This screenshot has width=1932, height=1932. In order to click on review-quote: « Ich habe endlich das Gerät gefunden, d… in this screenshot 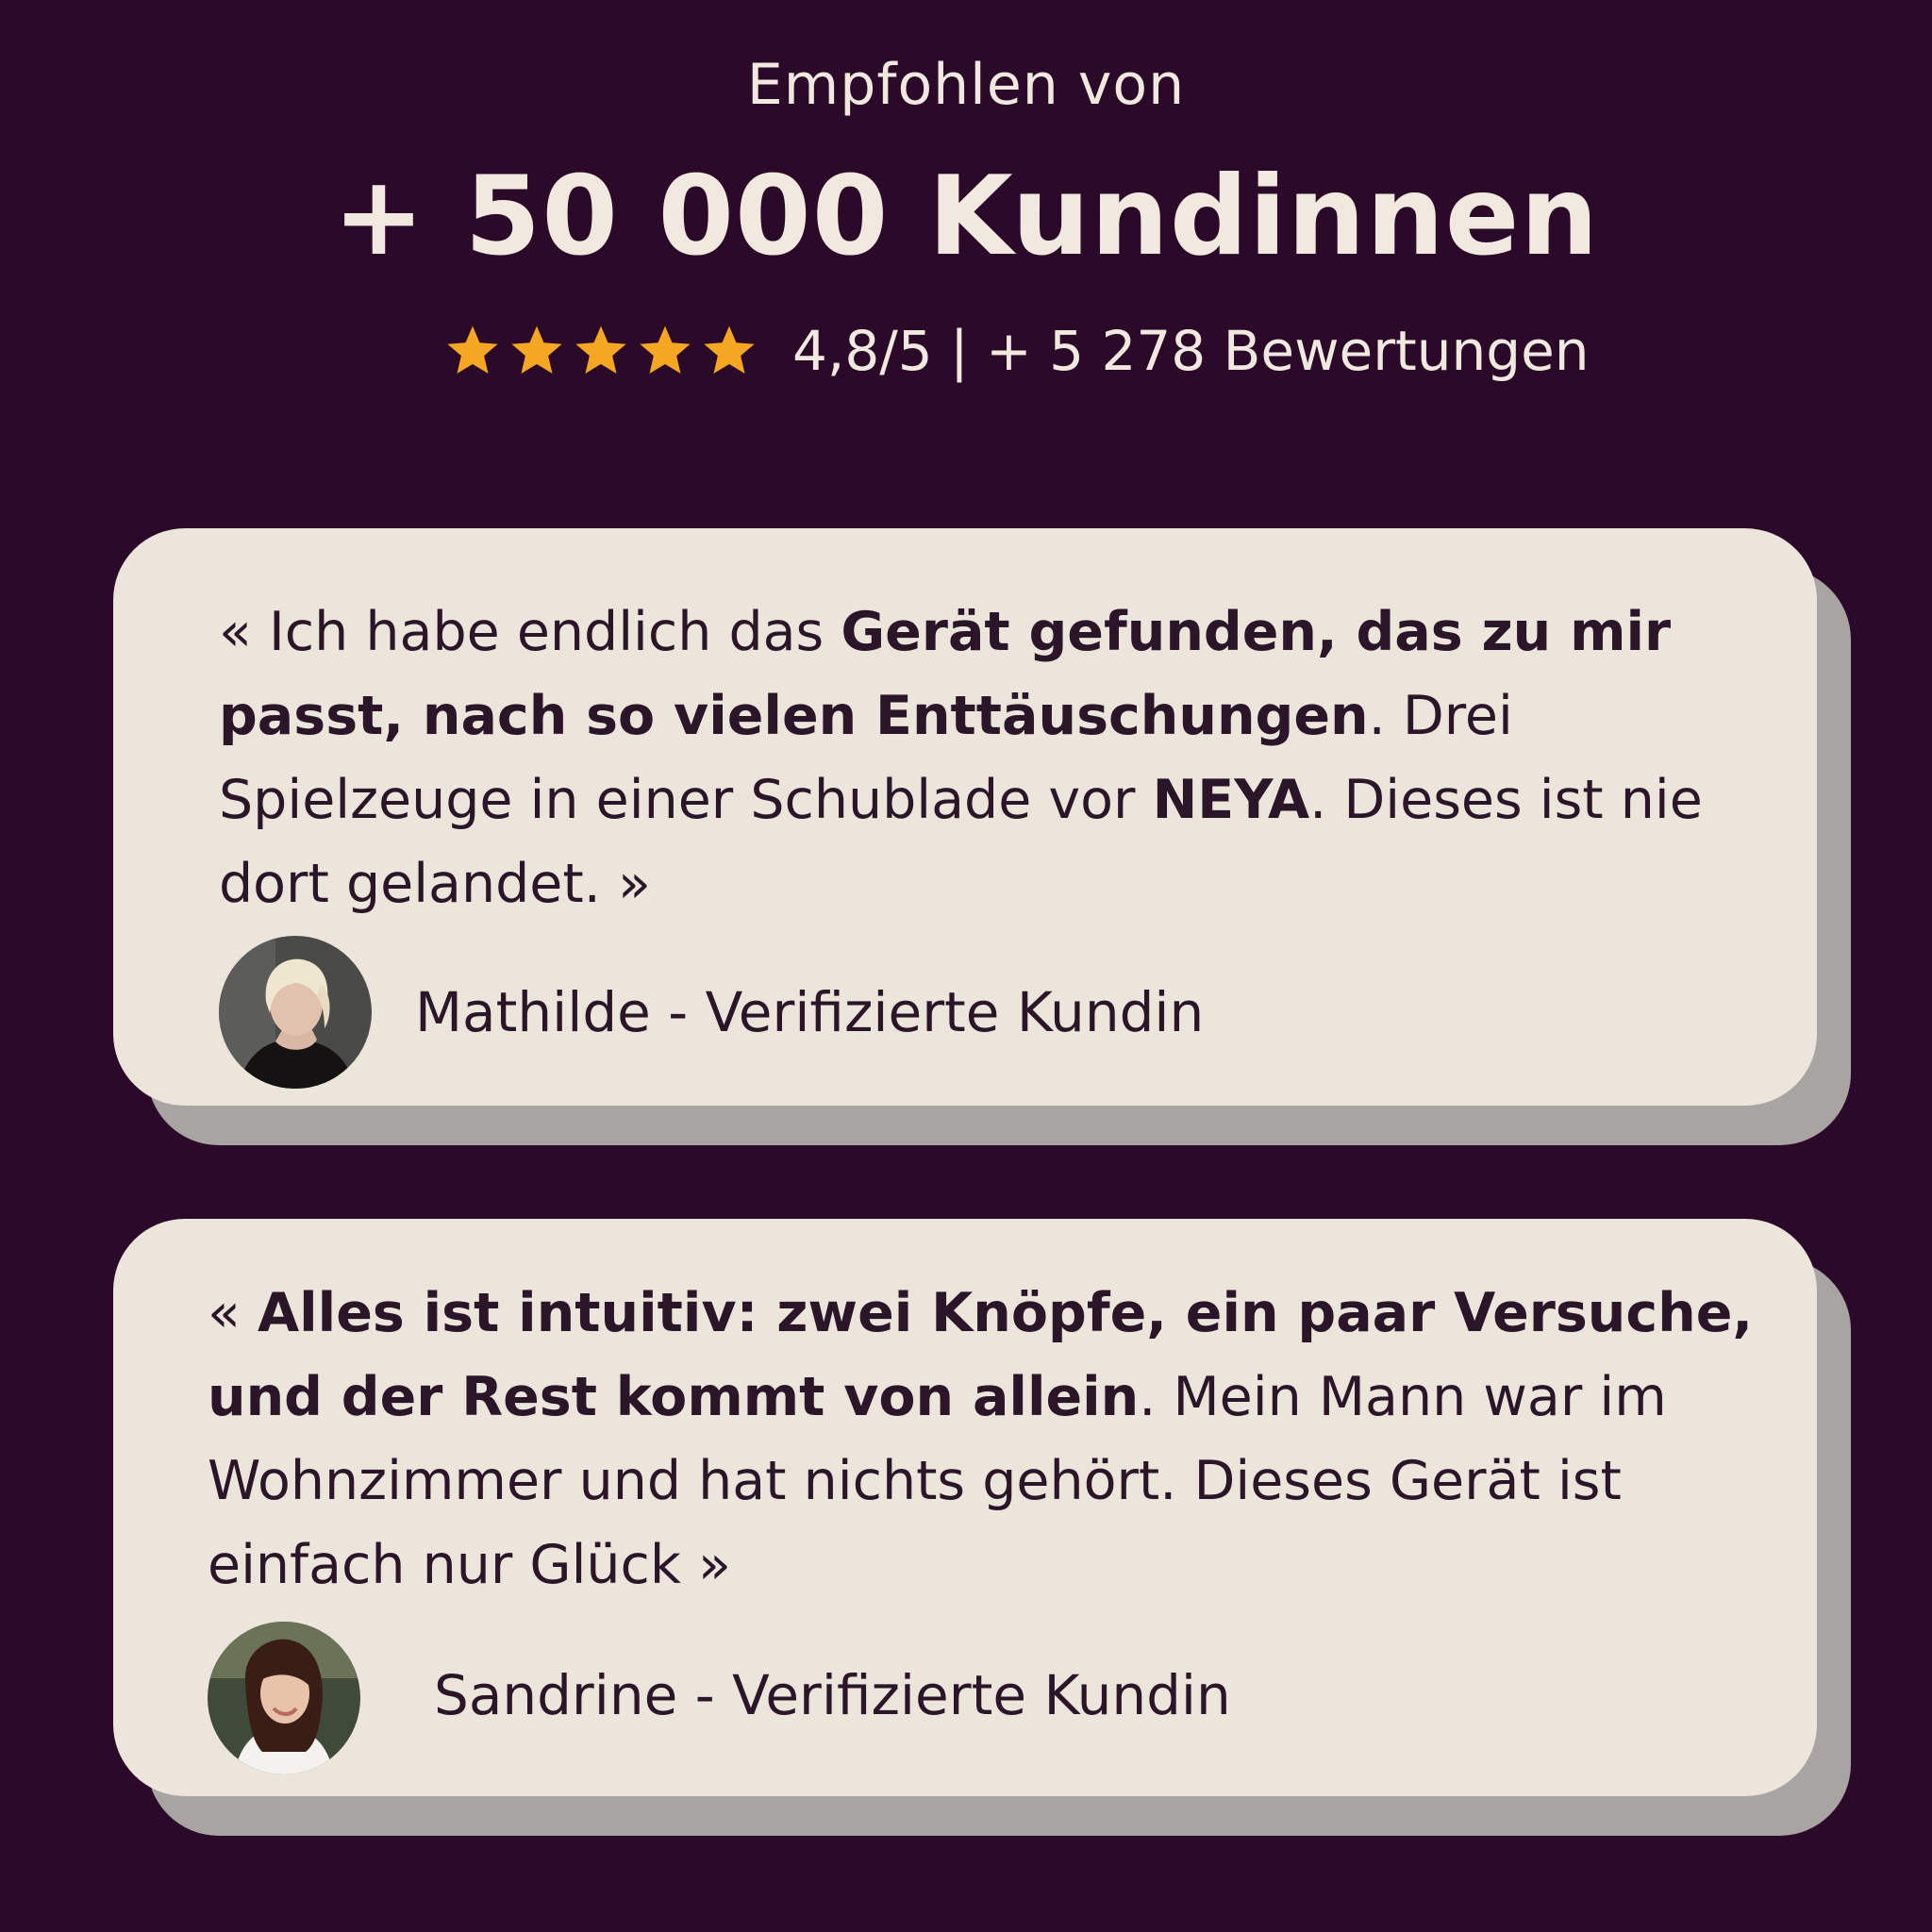, I will do `click(961, 758)`.